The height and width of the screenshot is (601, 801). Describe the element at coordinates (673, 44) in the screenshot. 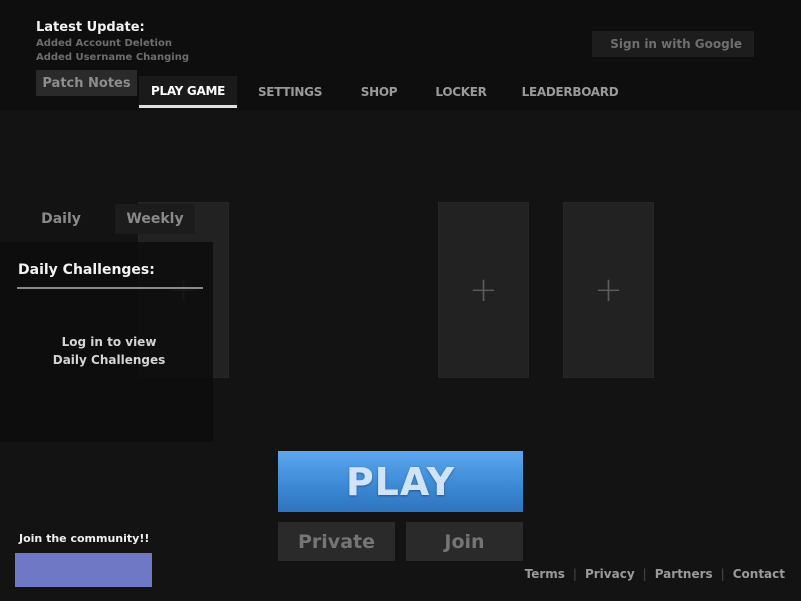

I see `google-signin-button: Sign in with Google` at that location.